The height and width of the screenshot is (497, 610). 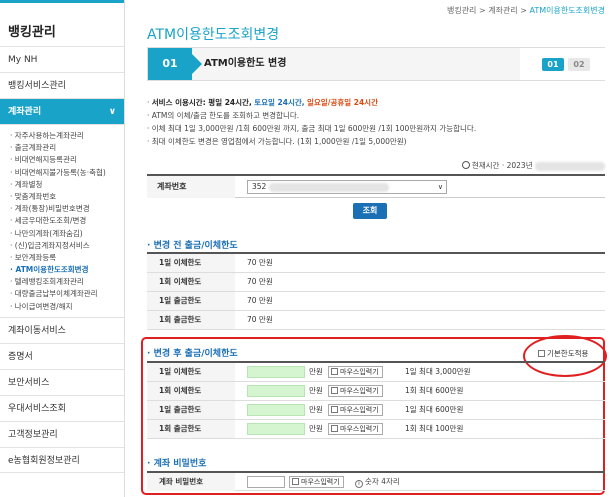 What do you see at coordinates (62, 329) in the screenshot?
I see `sidebar-item-account-move: 계좌이동서비스` at bounding box center [62, 329].